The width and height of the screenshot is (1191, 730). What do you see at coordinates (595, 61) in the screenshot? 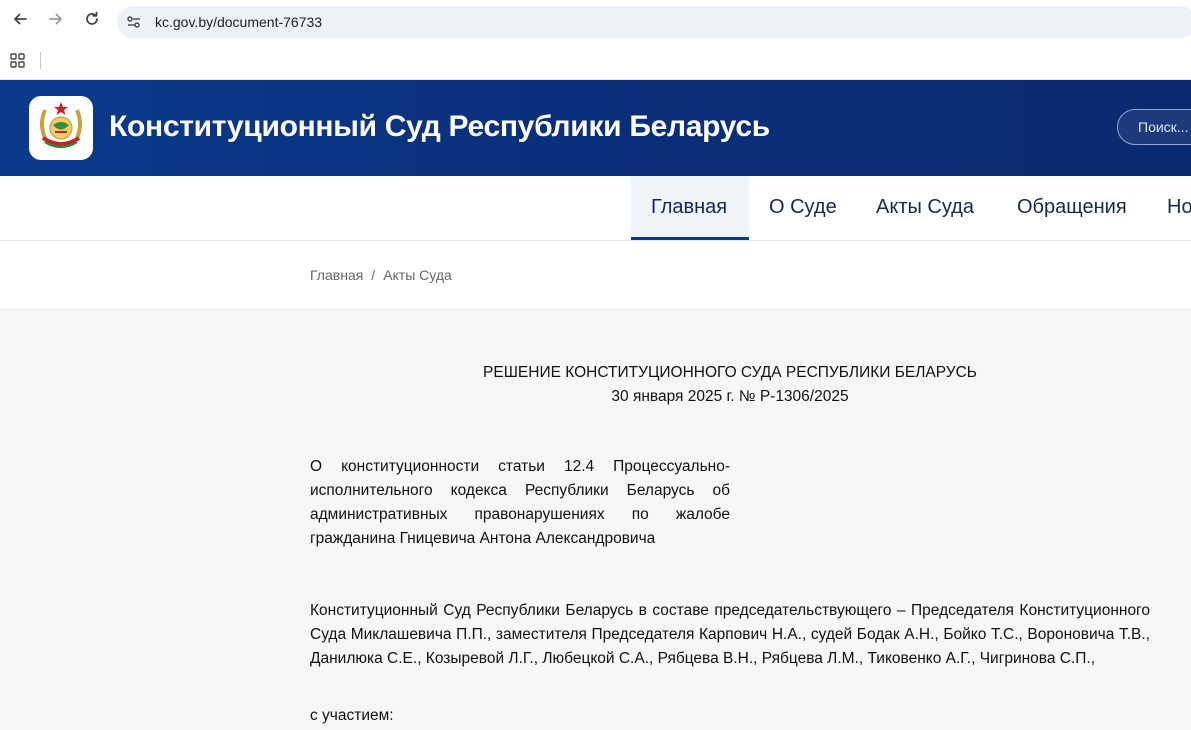
I see `bookmarks-bar` at bounding box center [595, 61].